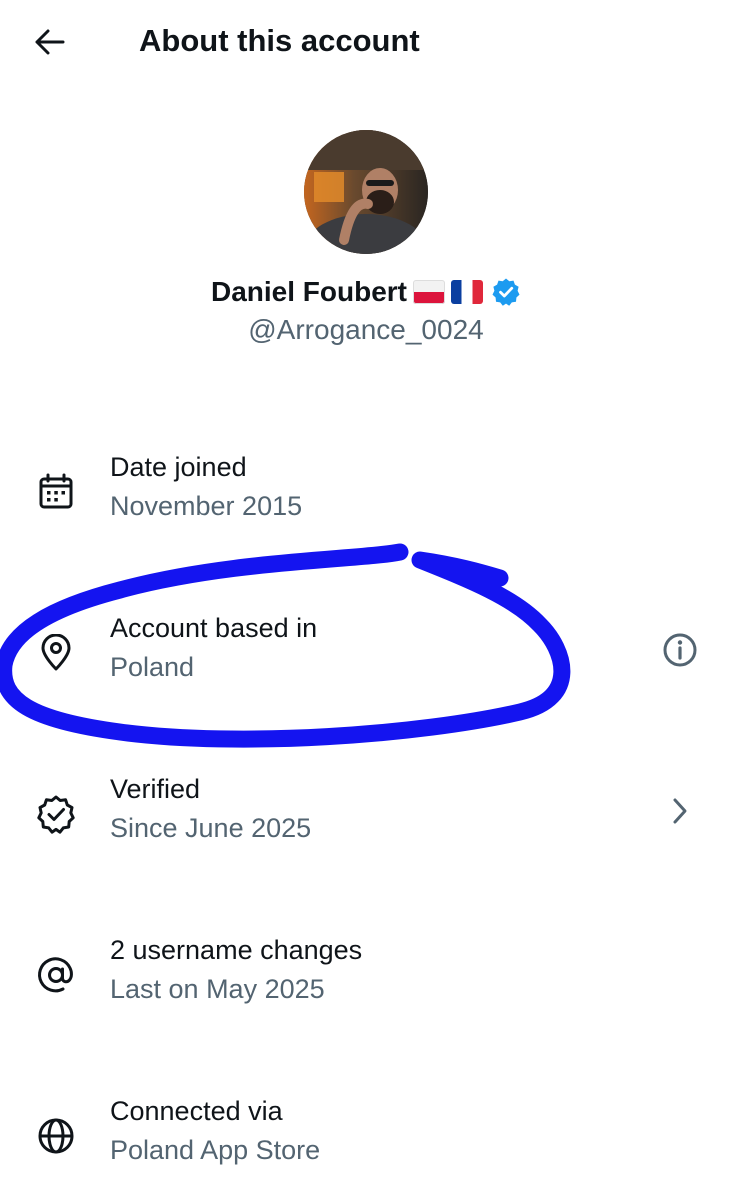 The height and width of the screenshot is (1200, 732). What do you see at coordinates (178, 467) in the screenshot?
I see `row-label: Date joined` at bounding box center [178, 467].